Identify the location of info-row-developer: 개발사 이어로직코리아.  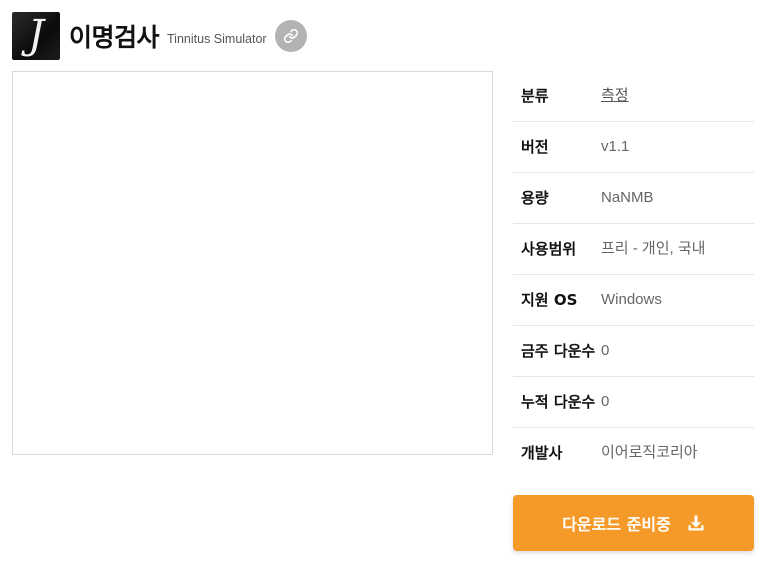
(633, 453).